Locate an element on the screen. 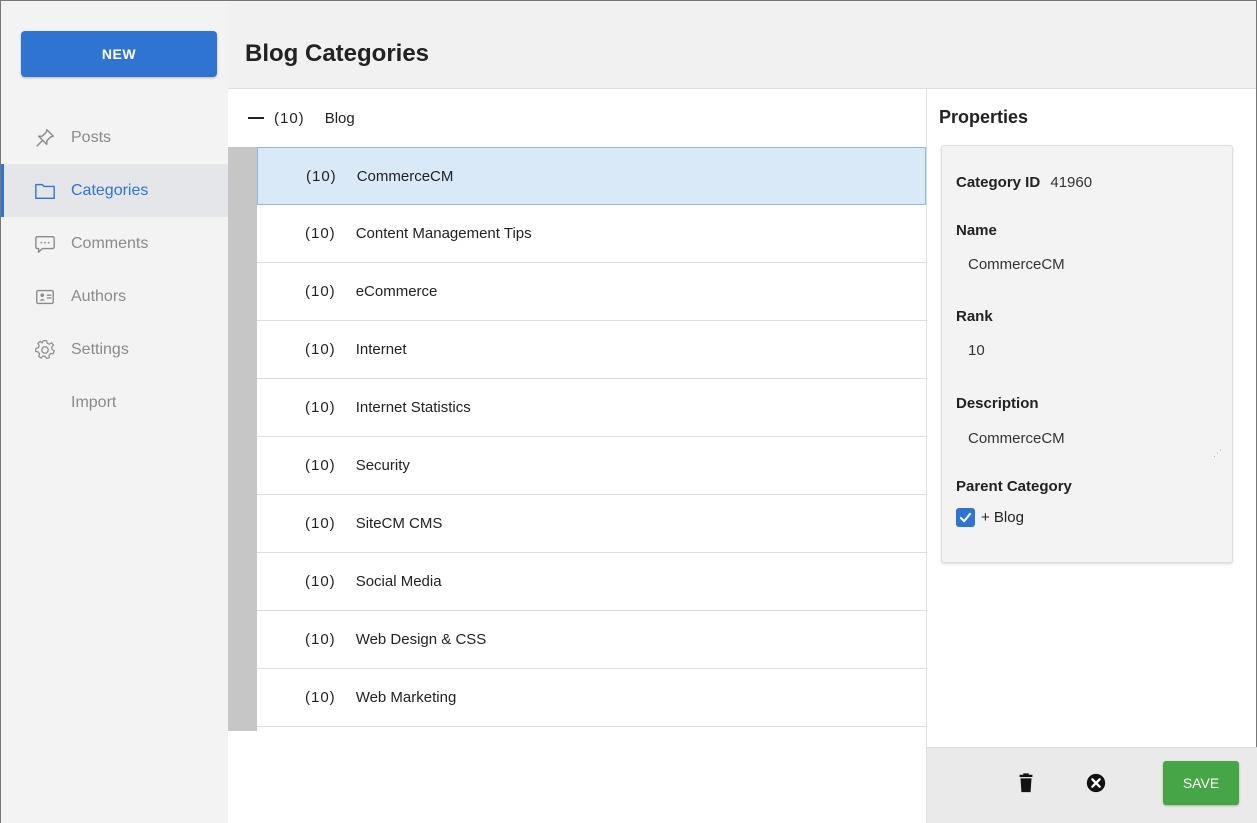 The width and height of the screenshot is (1257, 823). sidebar-item-label: Comments is located at coordinates (110, 243).